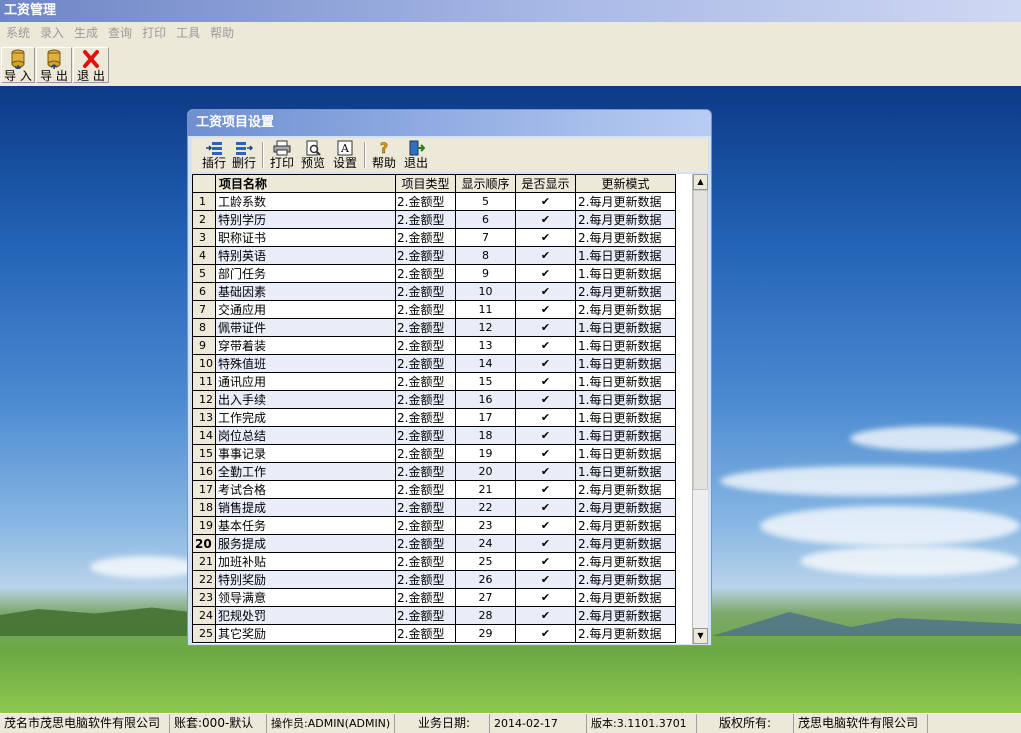  What do you see at coordinates (305, 435) in the screenshot?
I see `cell-item-name: 岗位总结` at bounding box center [305, 435].